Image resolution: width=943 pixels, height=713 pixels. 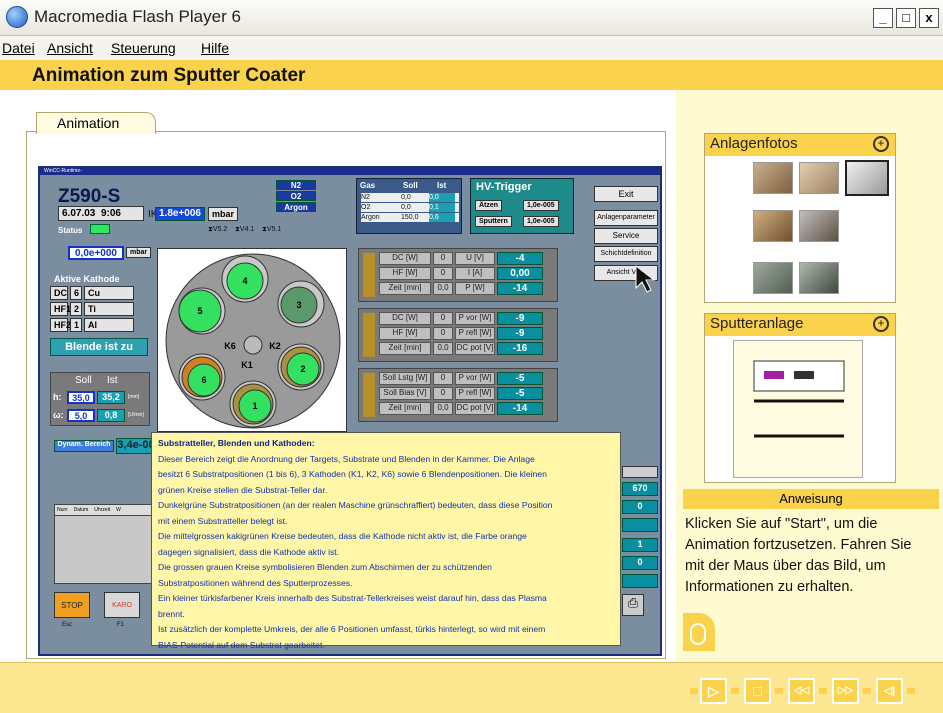 What do you see at coordinates (96, 123) in the screenshot?
I see `tab-animation: Animation` at bounding box center [96, 123].